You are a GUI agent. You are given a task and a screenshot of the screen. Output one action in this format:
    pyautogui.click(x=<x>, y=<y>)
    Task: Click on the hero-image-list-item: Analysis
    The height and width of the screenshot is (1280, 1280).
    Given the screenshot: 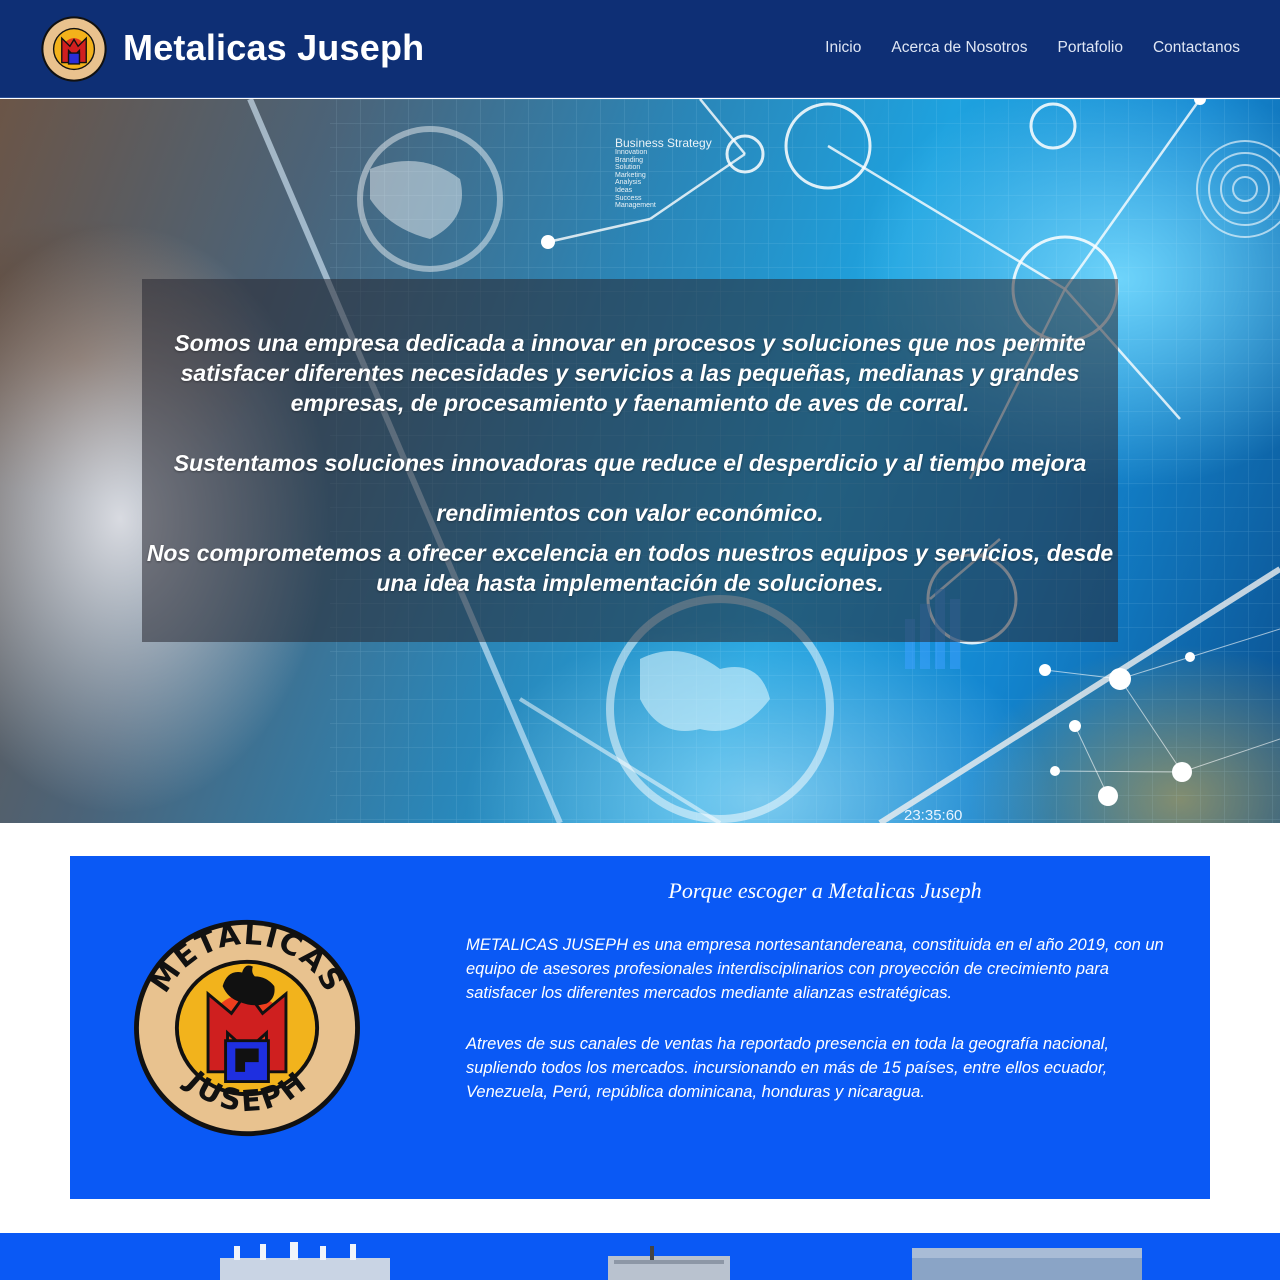 What is the action you would take?
    pyautogui.click(x=628, y=183)
    